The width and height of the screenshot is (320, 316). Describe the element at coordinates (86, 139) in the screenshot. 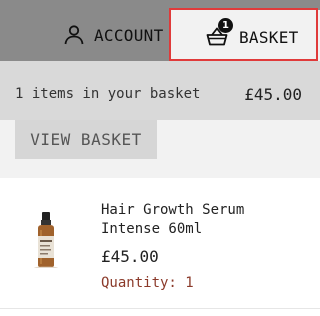

I see `view-basket-button: VIEW BASKET` at that location.